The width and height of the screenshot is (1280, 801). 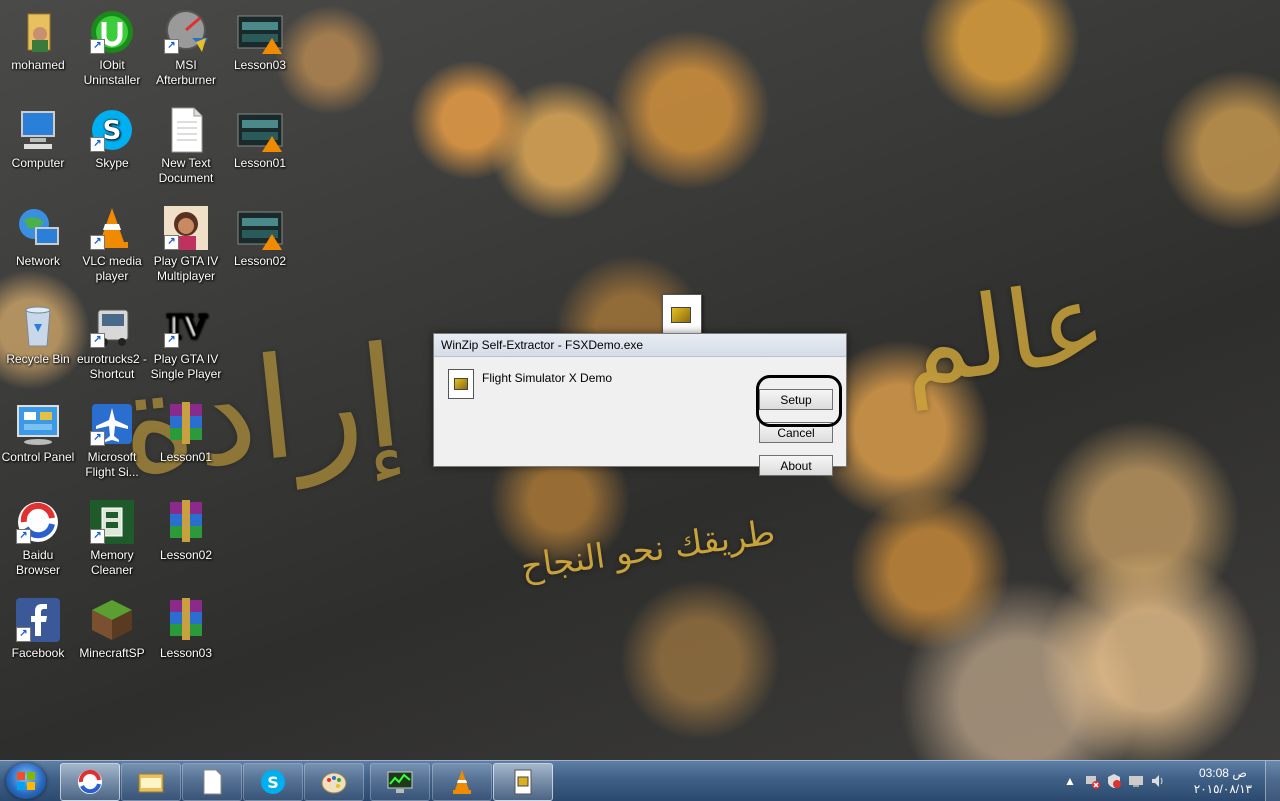 I want to click on desktop-icon-skype: S ↗ Skype, so click(x=112, y=138).